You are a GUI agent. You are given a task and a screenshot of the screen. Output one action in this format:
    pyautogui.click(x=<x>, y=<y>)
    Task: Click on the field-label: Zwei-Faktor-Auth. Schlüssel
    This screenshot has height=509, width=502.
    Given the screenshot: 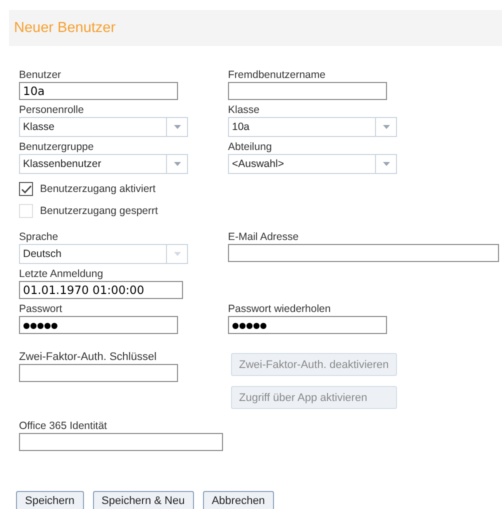 What is the action you would take?
    pyautogui.click(x=88, y=357)
    